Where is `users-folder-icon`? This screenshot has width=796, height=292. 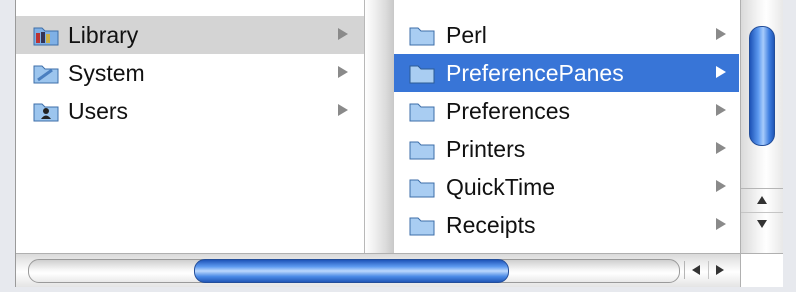
users-folder-icon is located at coordinates (46, 112).